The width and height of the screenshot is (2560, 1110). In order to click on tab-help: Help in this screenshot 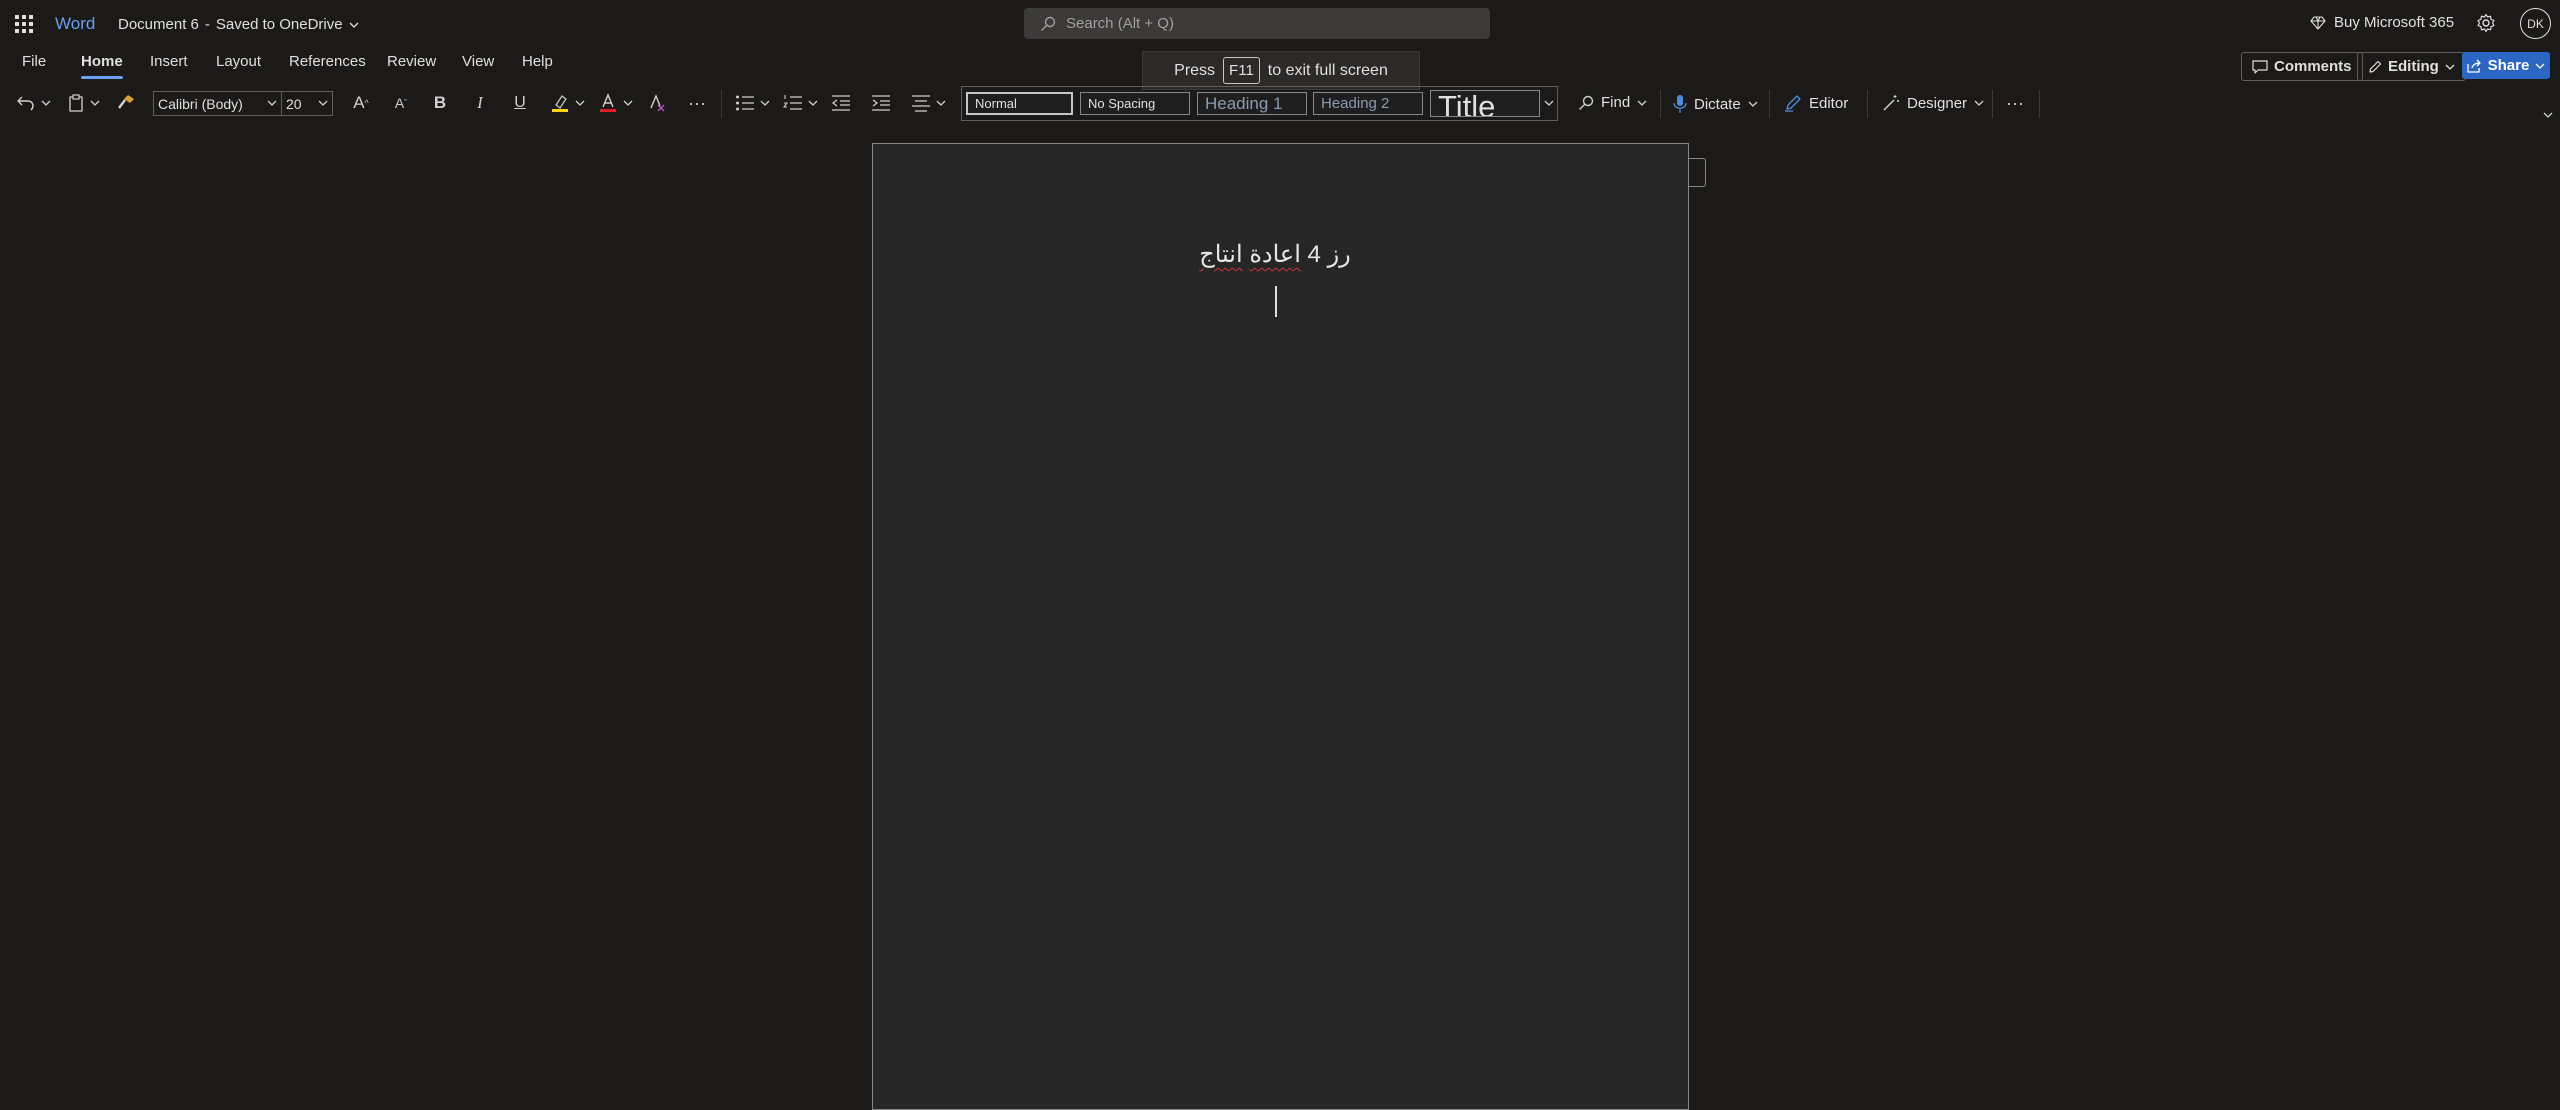, I will do `click(537, 61)`.